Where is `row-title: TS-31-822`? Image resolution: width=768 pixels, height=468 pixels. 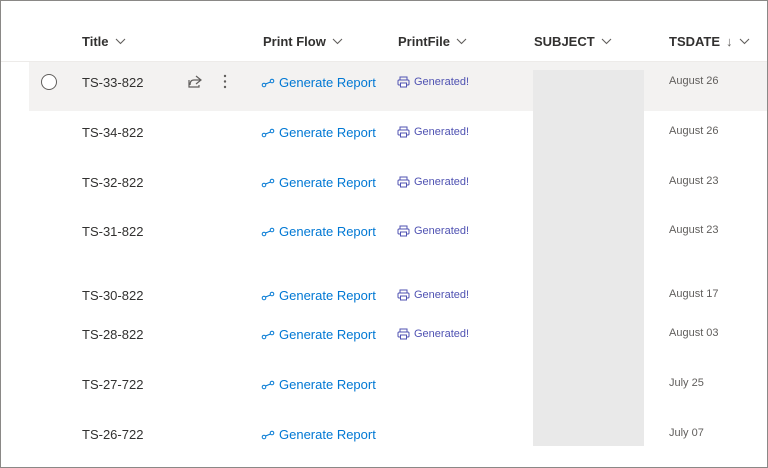 row-title: TS-31-822 is located at coordinates (112, 231).